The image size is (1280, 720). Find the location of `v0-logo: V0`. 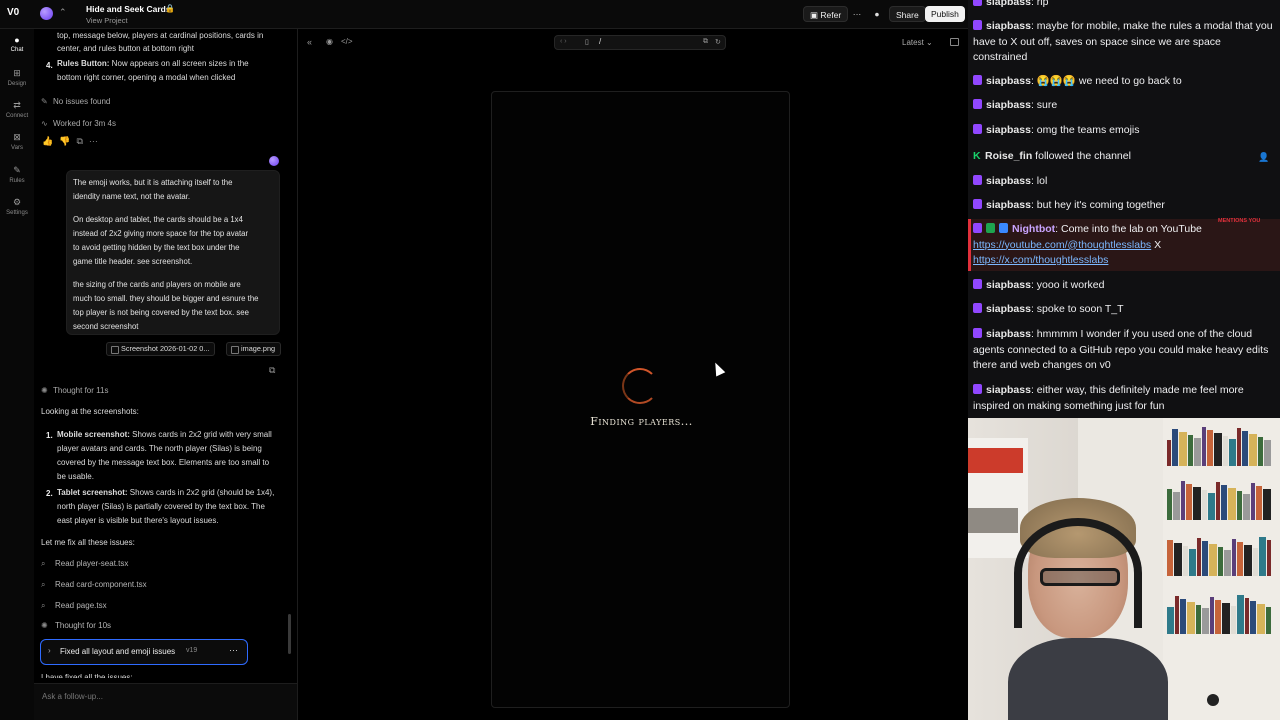

v0-logo: V0 is located at coordinates (16, 14).